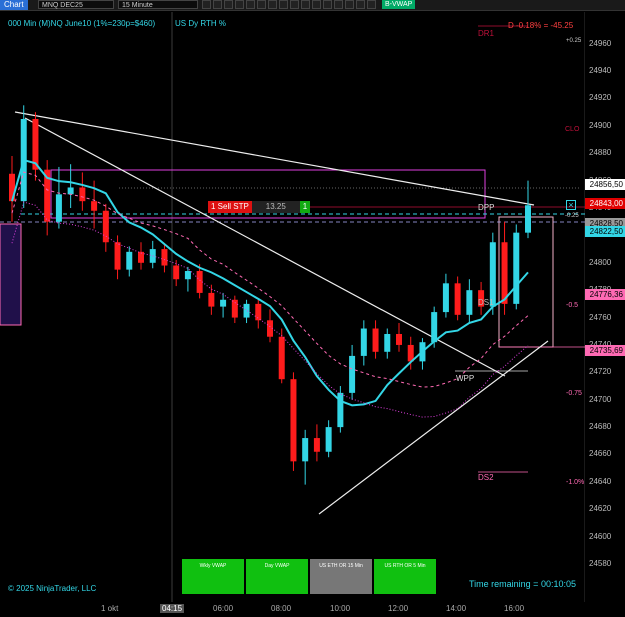 This screenshot has height=617, width=625. Describe the element at coordinates (52, 588) in the screenshot. I see `copyright: © 2025 NinjaTrader, LLC` at that location.